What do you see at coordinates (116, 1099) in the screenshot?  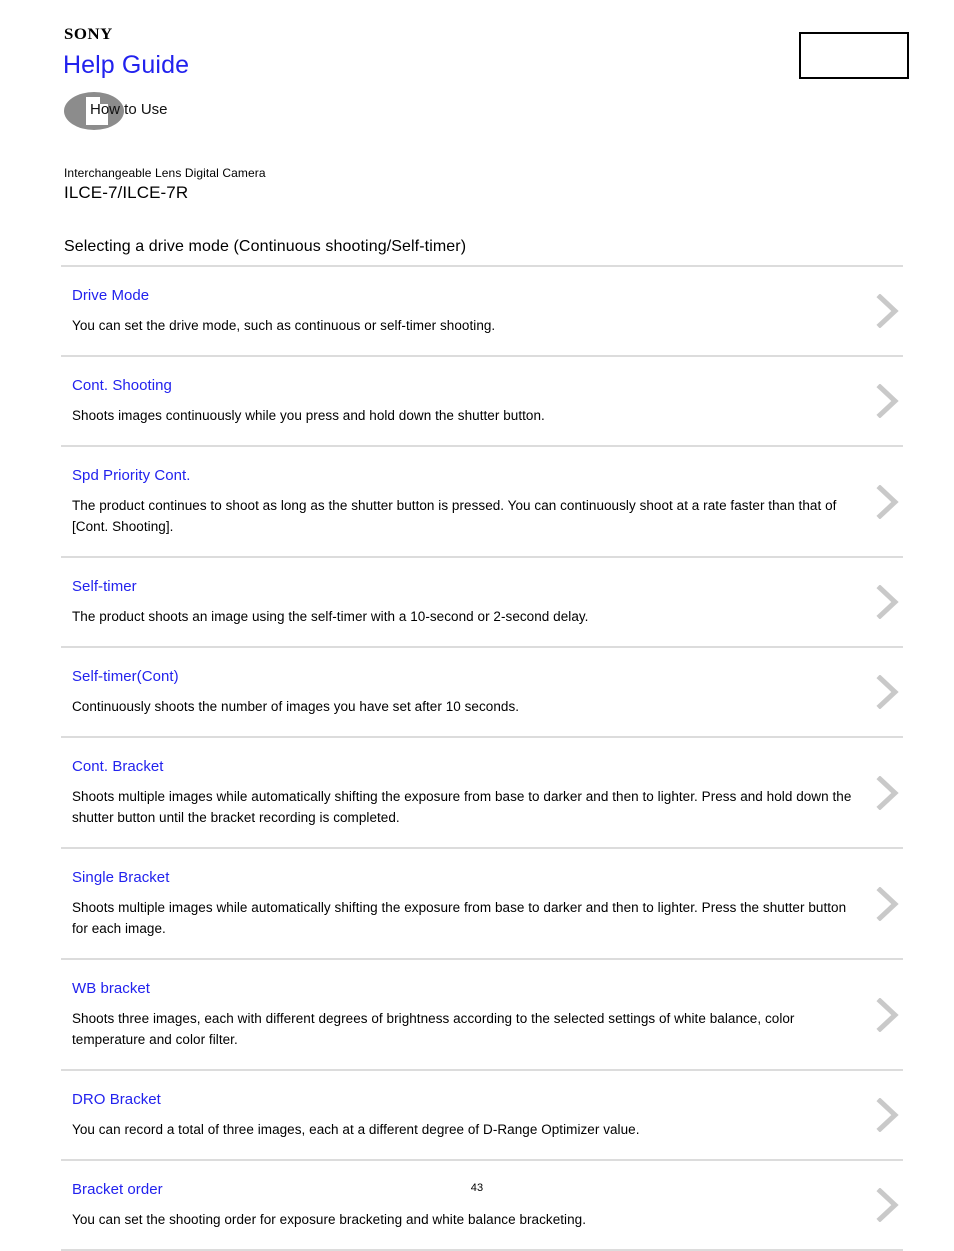 I see `topic-link: DRO Bracket` at bounding box center [116, 1099].